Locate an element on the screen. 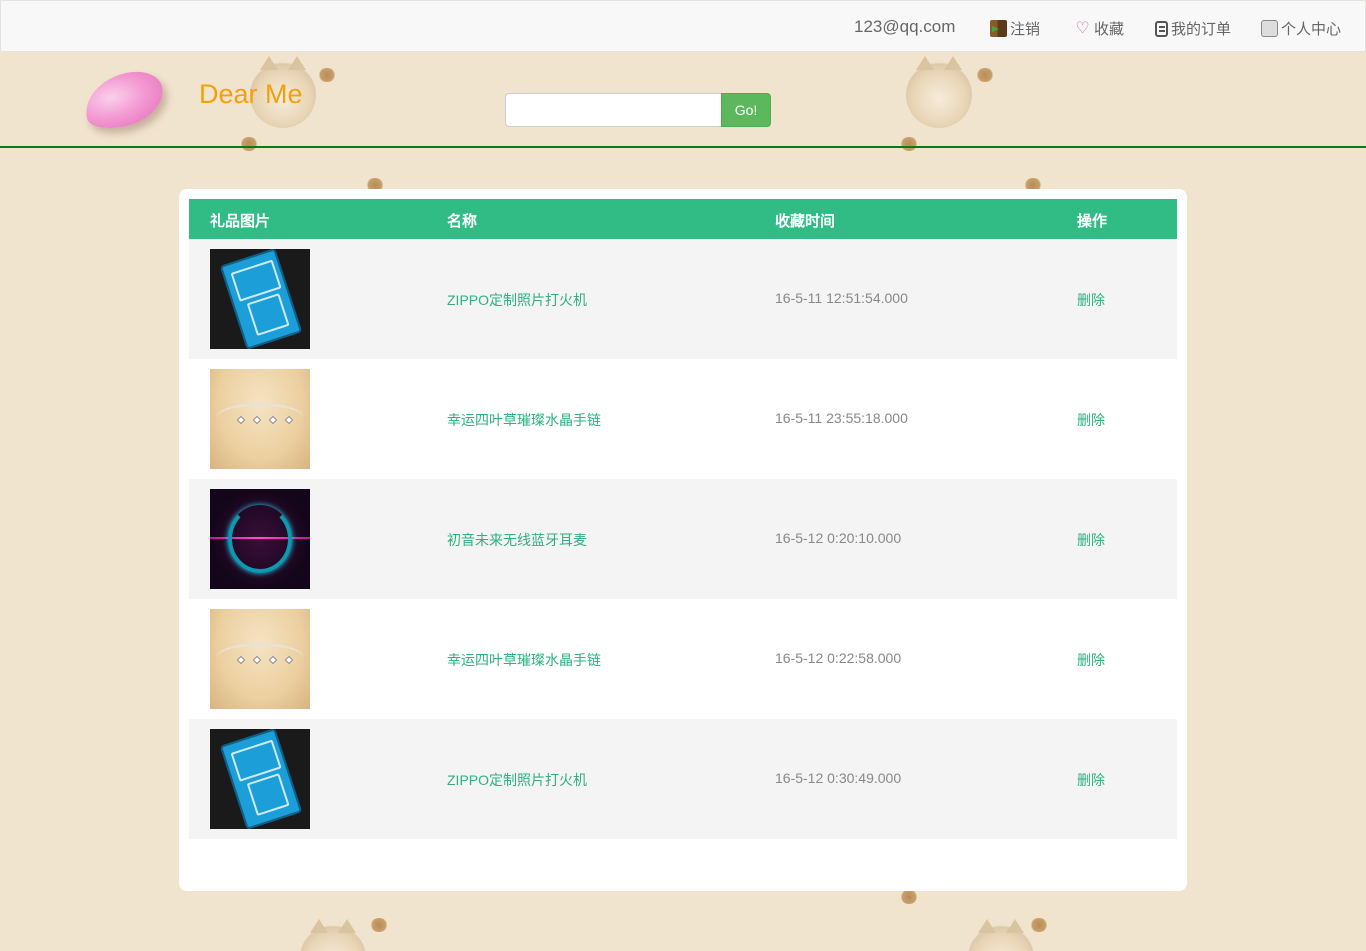 Image resolution: width=1366 pixels, height=951 pixels. user-email: 123@qq.com is located at coordinates (905, 26).